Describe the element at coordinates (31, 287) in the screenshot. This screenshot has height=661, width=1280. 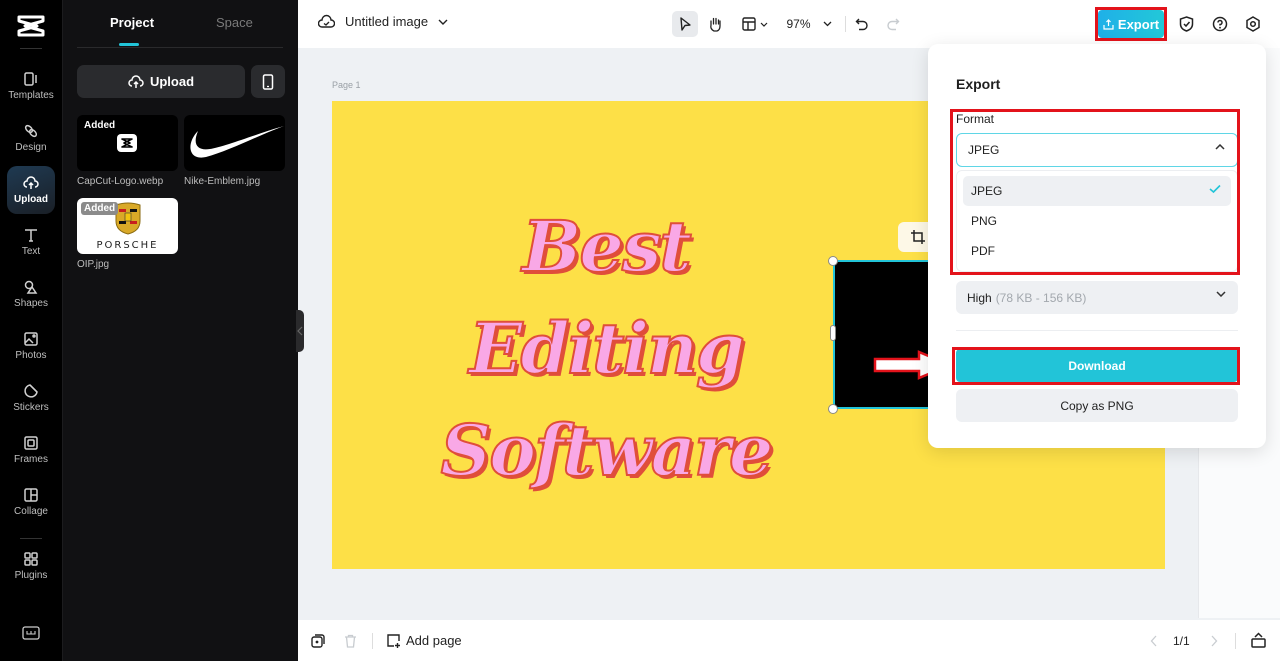
I see `shapes-icon` at that location.